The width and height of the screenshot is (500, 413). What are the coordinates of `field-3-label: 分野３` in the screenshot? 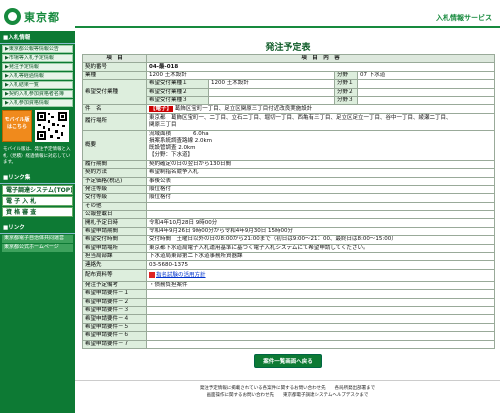 It's located at (346, 100).